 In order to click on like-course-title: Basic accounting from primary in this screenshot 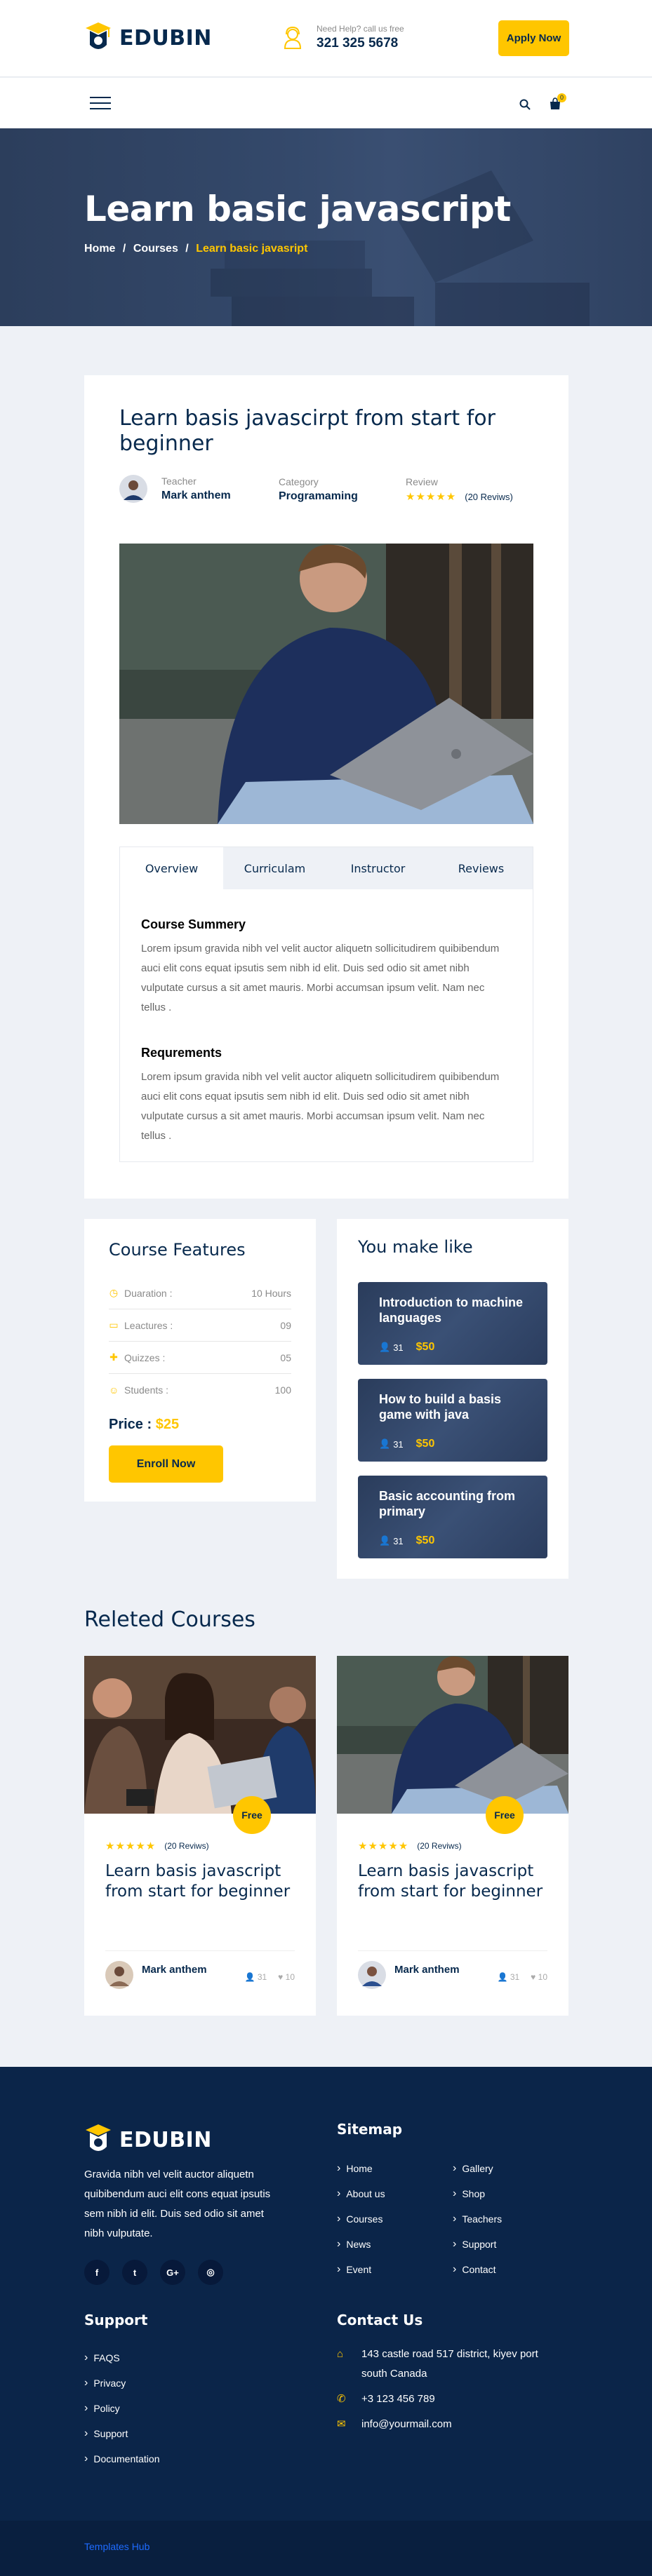, I will do `click(448, 1503)`.